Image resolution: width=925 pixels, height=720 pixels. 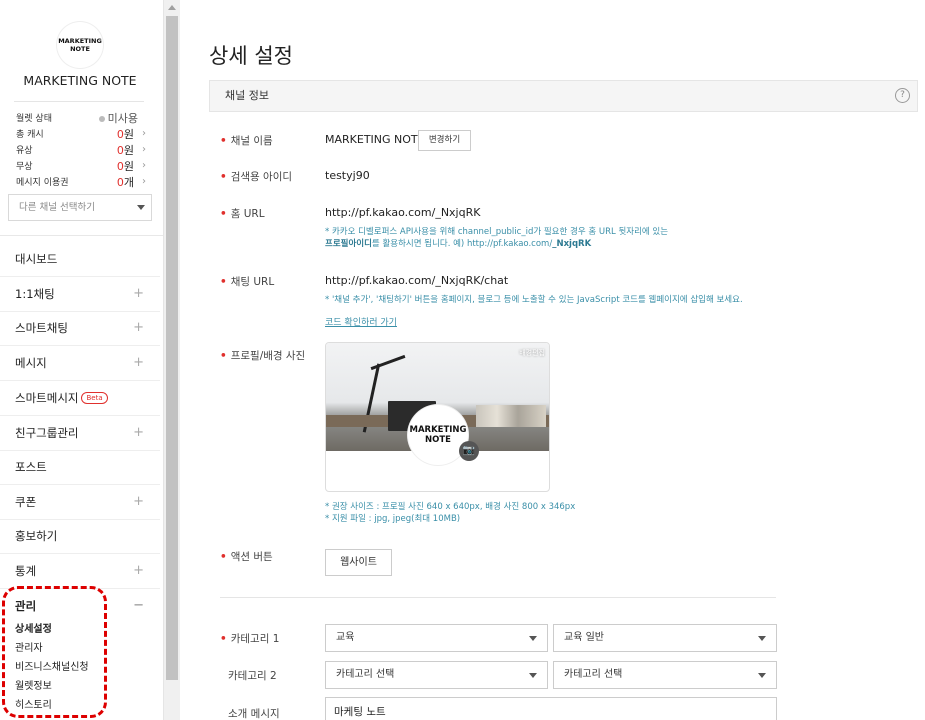 What do you see at coordinates (172, 7) in the screenshot?
I see `scroll-up-icon` at bounding box center [172, 7].